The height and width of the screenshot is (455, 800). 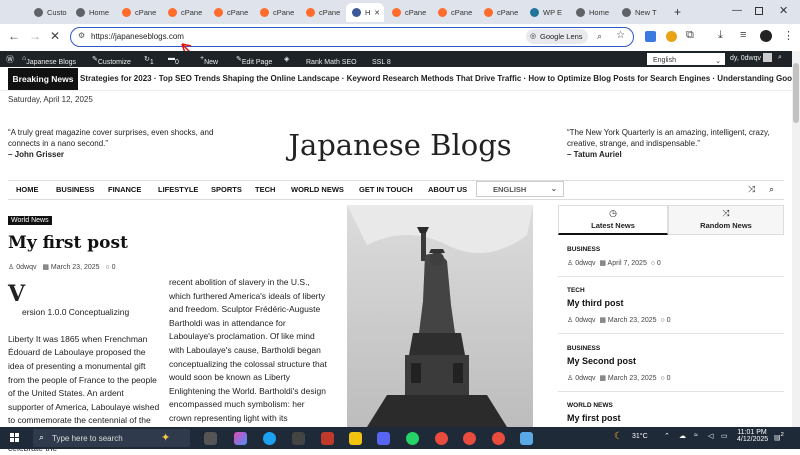 I want to click on minimize-button: —, so click(x=737, y=10).